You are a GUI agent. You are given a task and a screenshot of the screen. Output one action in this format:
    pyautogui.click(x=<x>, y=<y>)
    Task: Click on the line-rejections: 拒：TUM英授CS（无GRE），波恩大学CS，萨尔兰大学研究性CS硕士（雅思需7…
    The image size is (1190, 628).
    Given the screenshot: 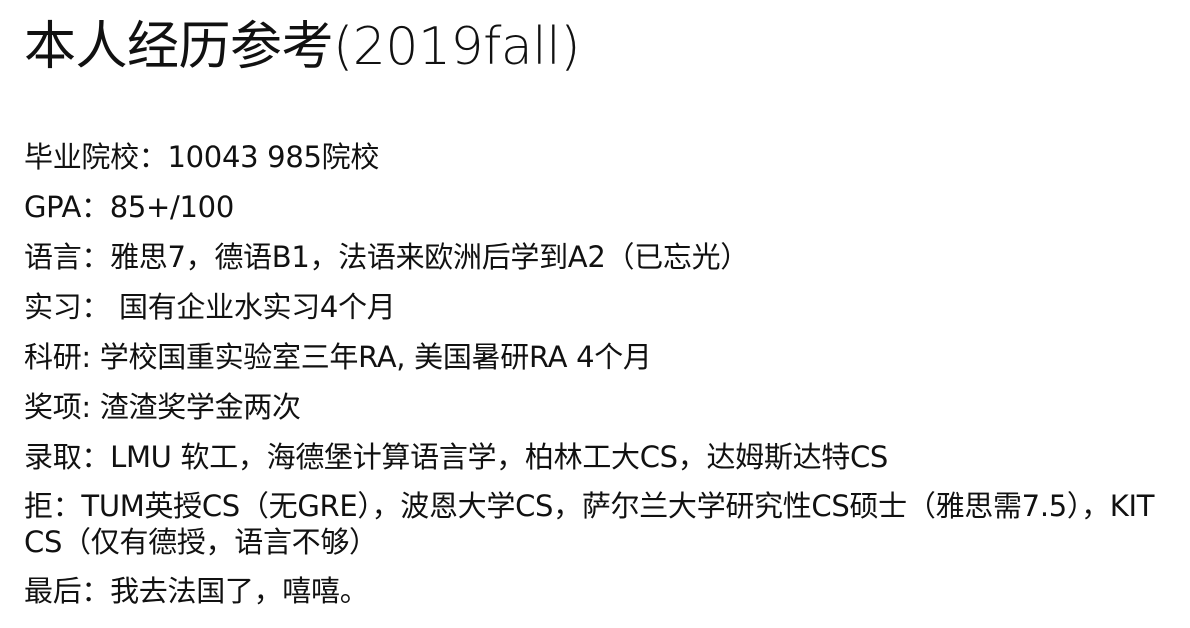 What is the action you would take?
    pyautogui.click(x=589, y=524)
    